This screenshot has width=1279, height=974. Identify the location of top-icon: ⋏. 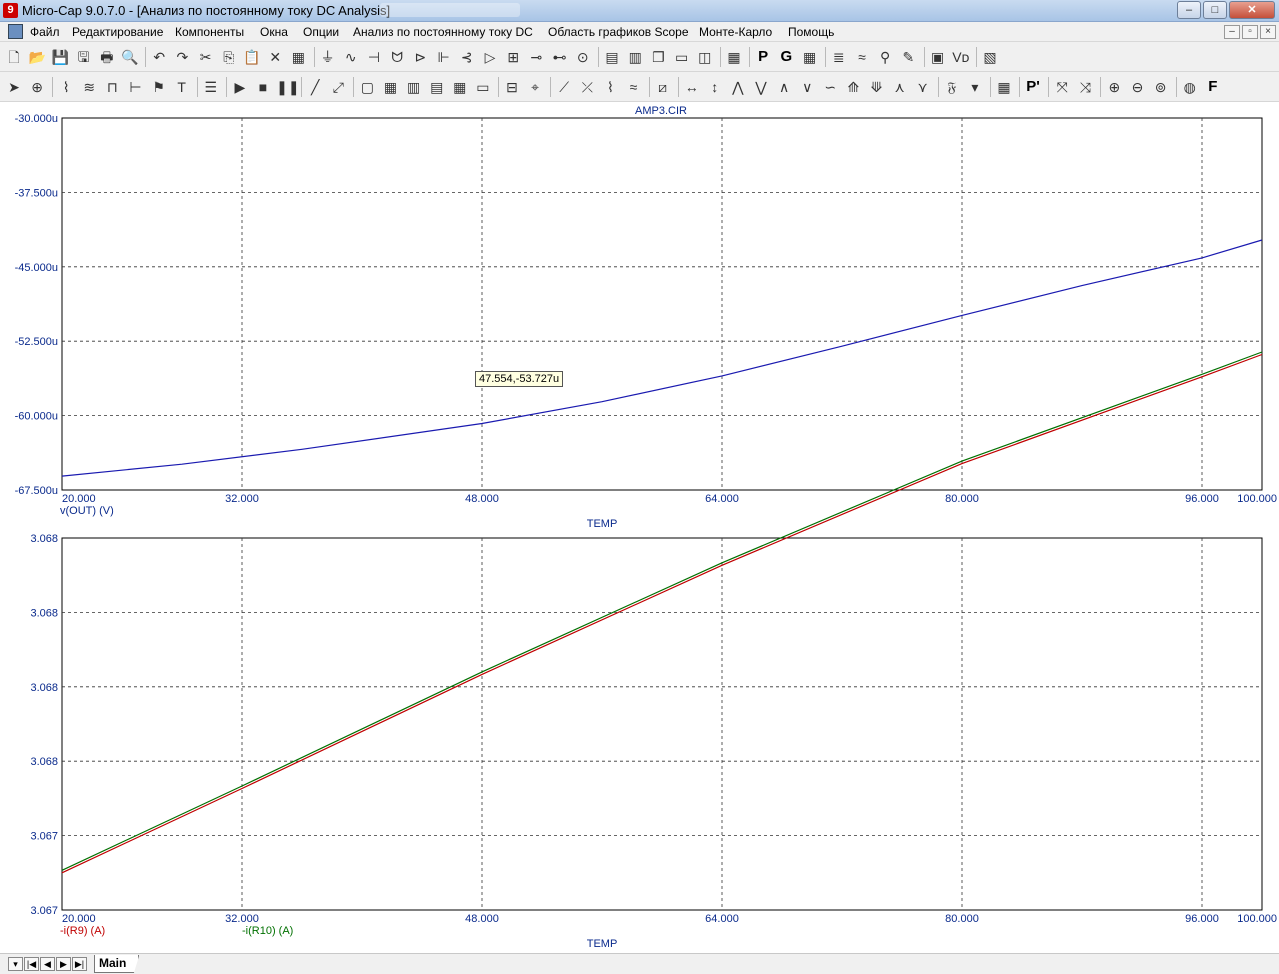
(900, 87).